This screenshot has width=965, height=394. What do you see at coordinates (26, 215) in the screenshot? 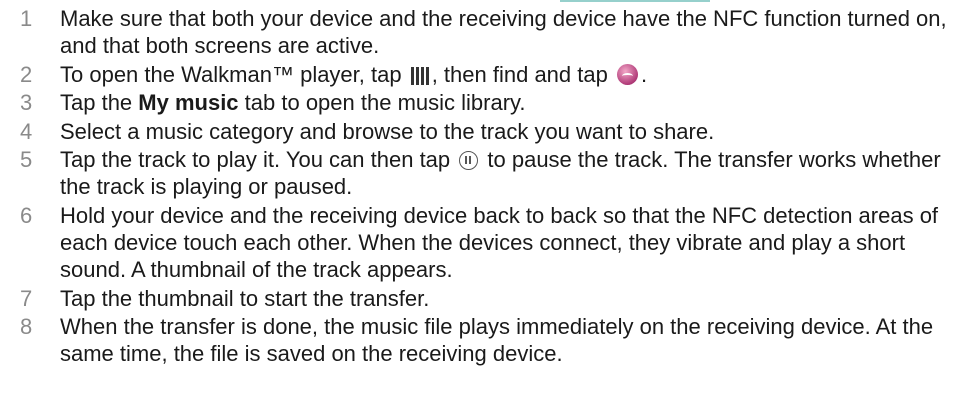
I see `step-number: 6` at bounding box center [26, 215].